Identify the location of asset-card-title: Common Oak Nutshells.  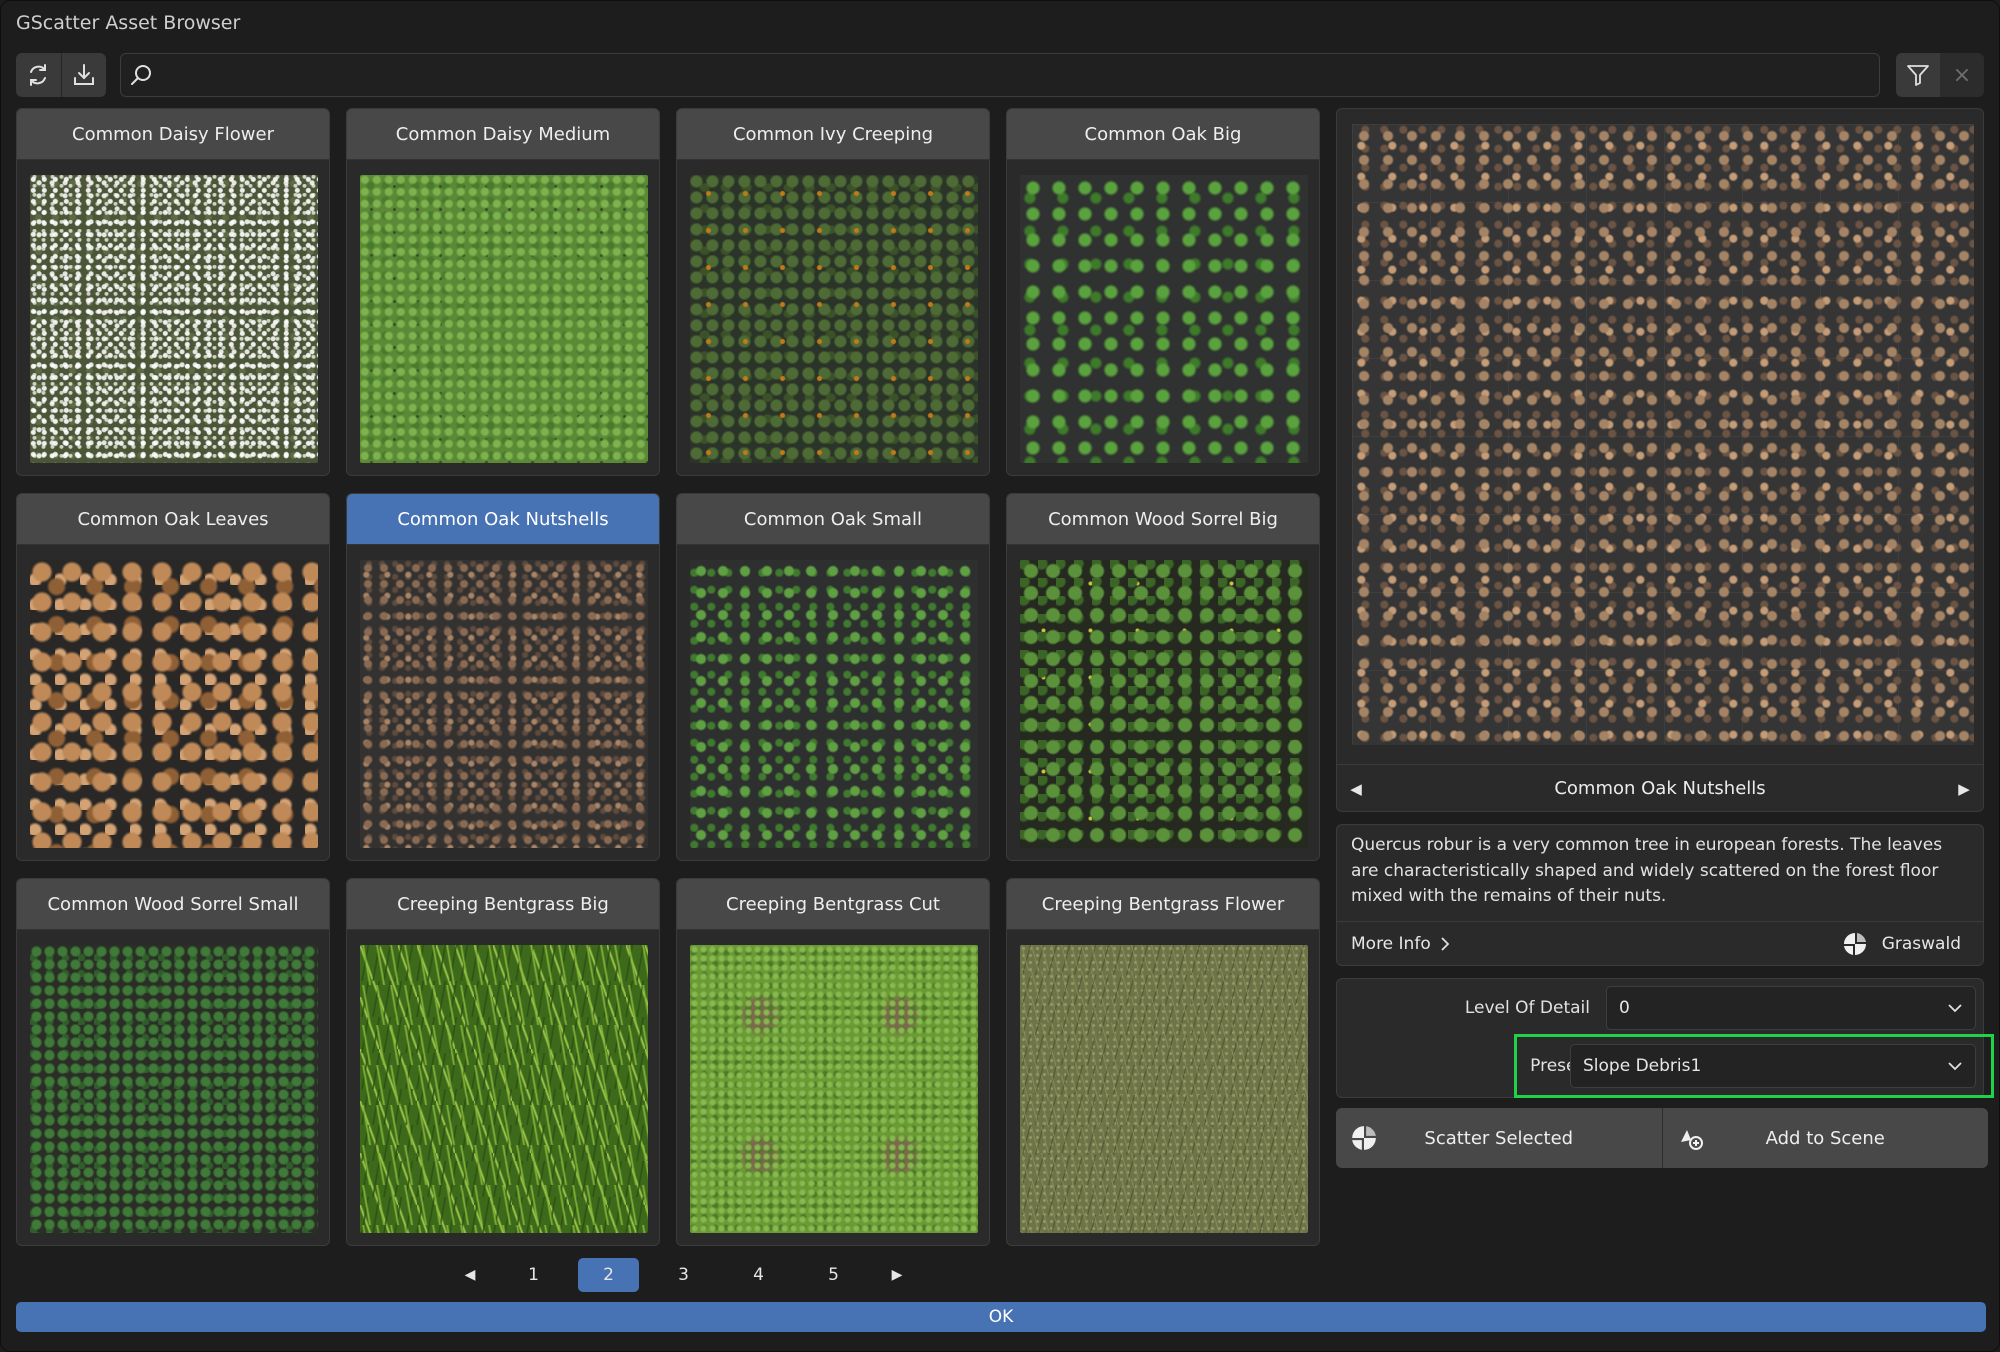
(503, 519).